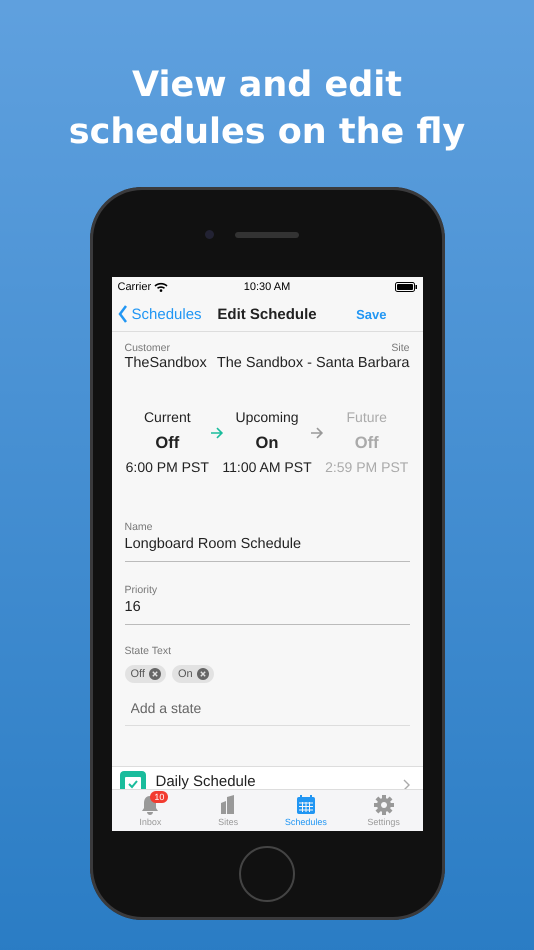  I want to click on tab-item: Schedules, so click(306, 810).